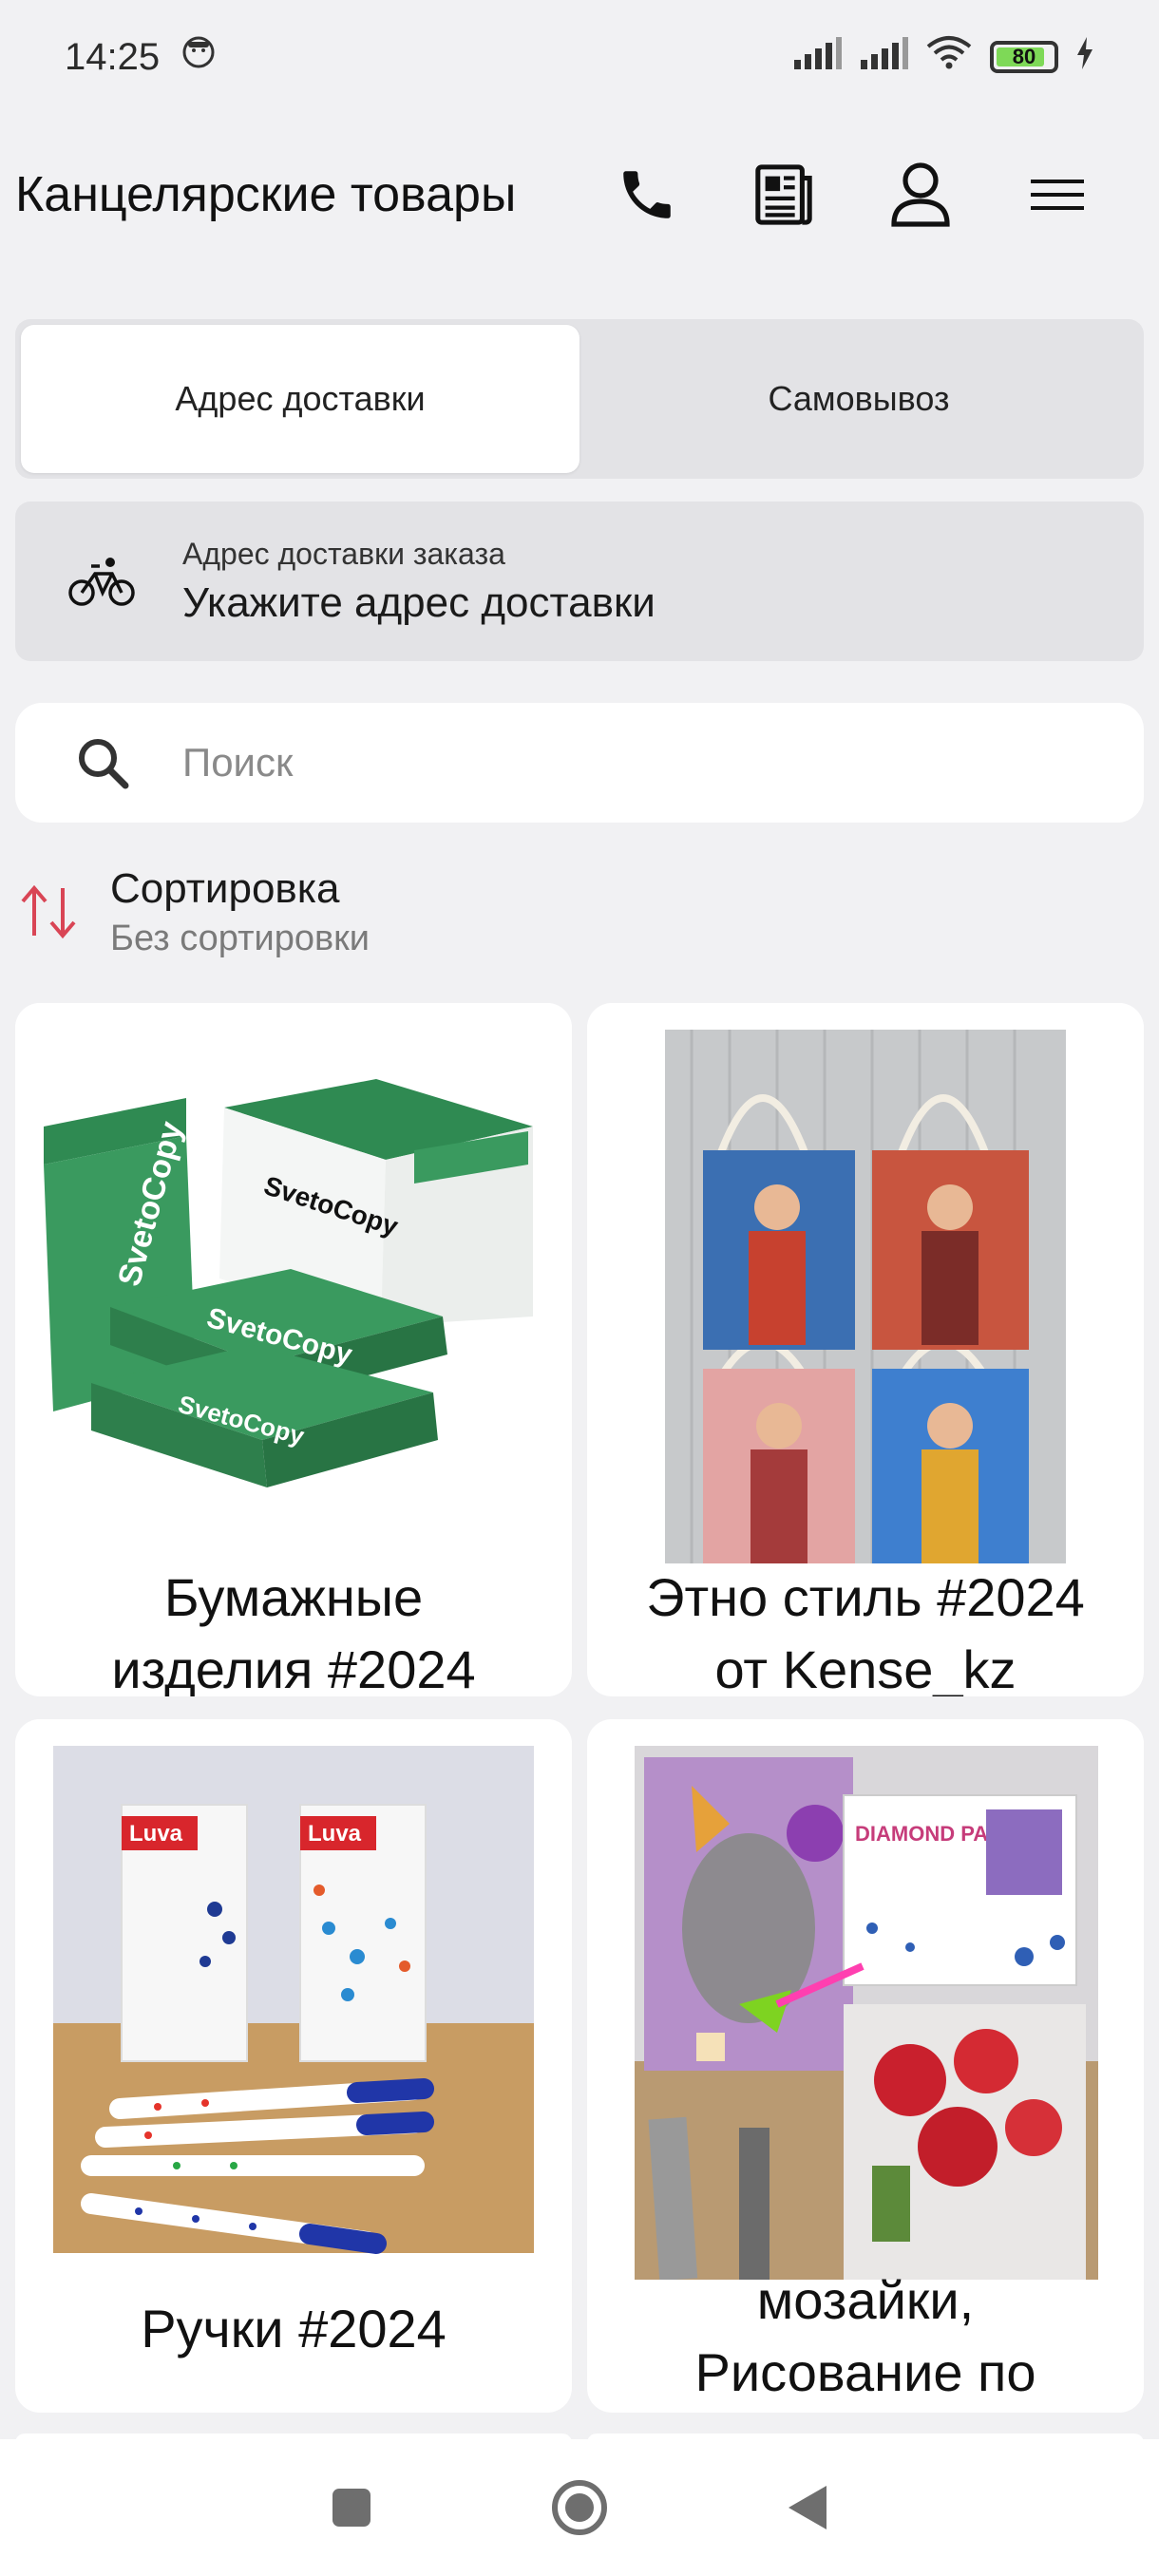  What do you see at coordinates (48, 911) in the screenshot?
I see `sort-arrows-icon` at bounding box center [48, 911].